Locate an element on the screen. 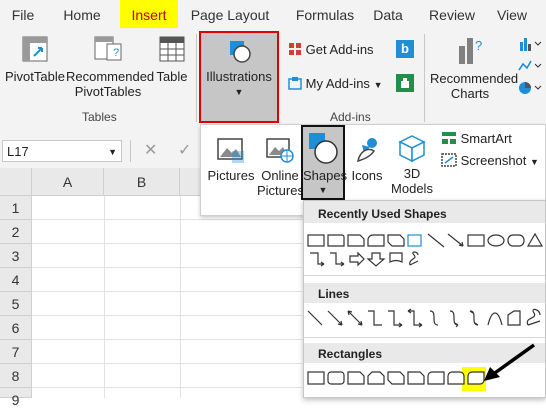  line-curve is located at coordinates (495, 319).